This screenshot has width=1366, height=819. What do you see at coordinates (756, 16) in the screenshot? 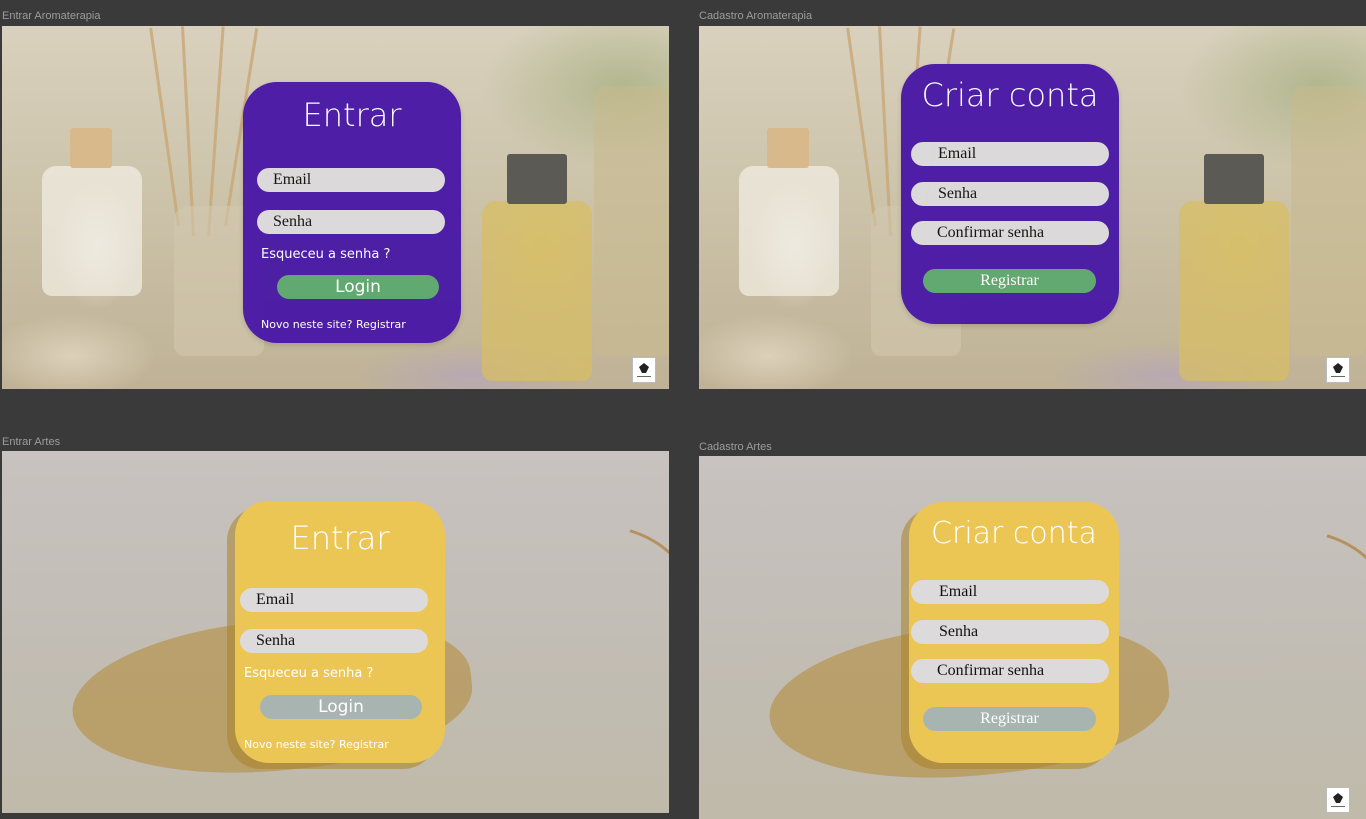
I see `frame-label-cadastro-aromaterapia: Cadastro Aromaterapia` at bounding box center [756, 16].